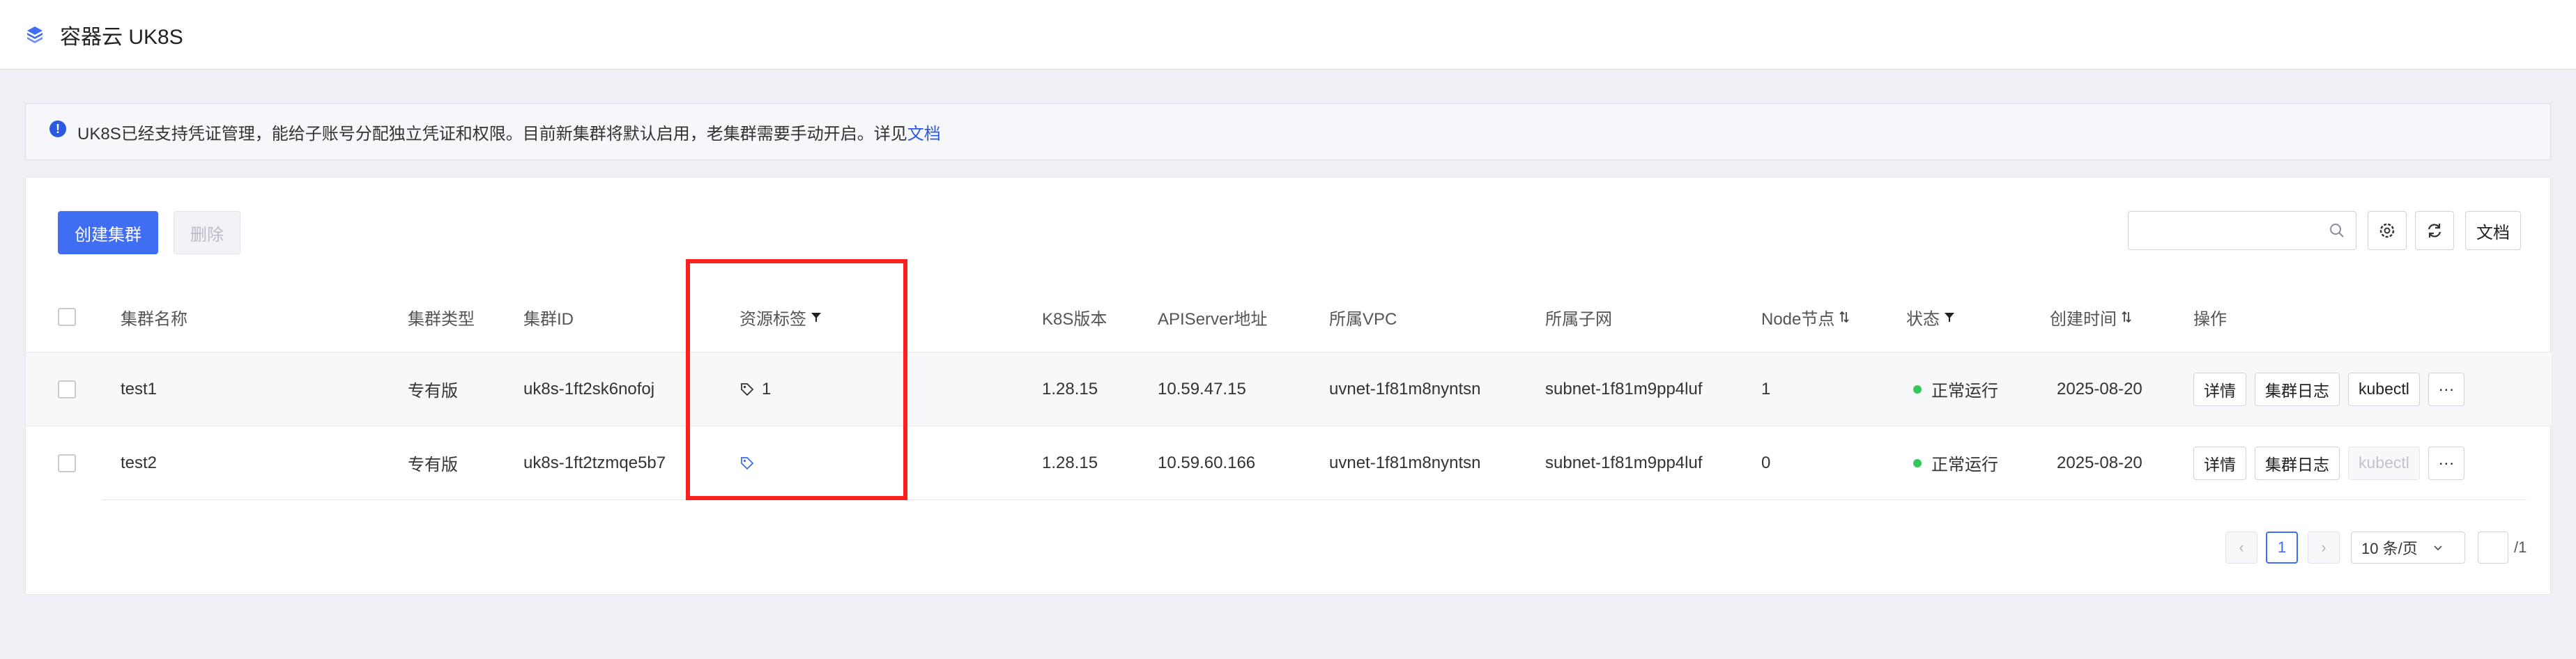 The width and height of the screenshot is (2576, 659). I want to click on apiserver-address: 10.59.47.15, so click(1202, 388).